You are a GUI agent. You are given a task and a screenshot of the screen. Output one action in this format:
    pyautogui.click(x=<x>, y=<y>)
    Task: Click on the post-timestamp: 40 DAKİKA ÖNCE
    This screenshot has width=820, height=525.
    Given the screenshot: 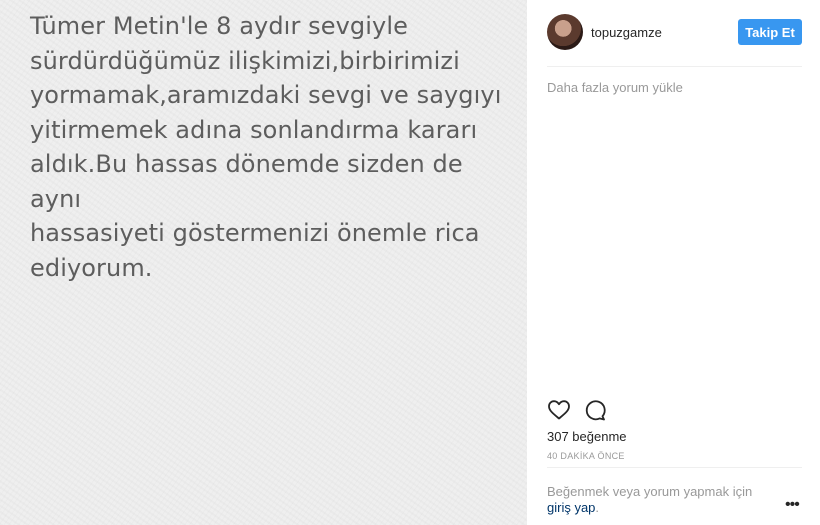 What is the action you would take?
    pyautogui.click(x=586, y=456)
    